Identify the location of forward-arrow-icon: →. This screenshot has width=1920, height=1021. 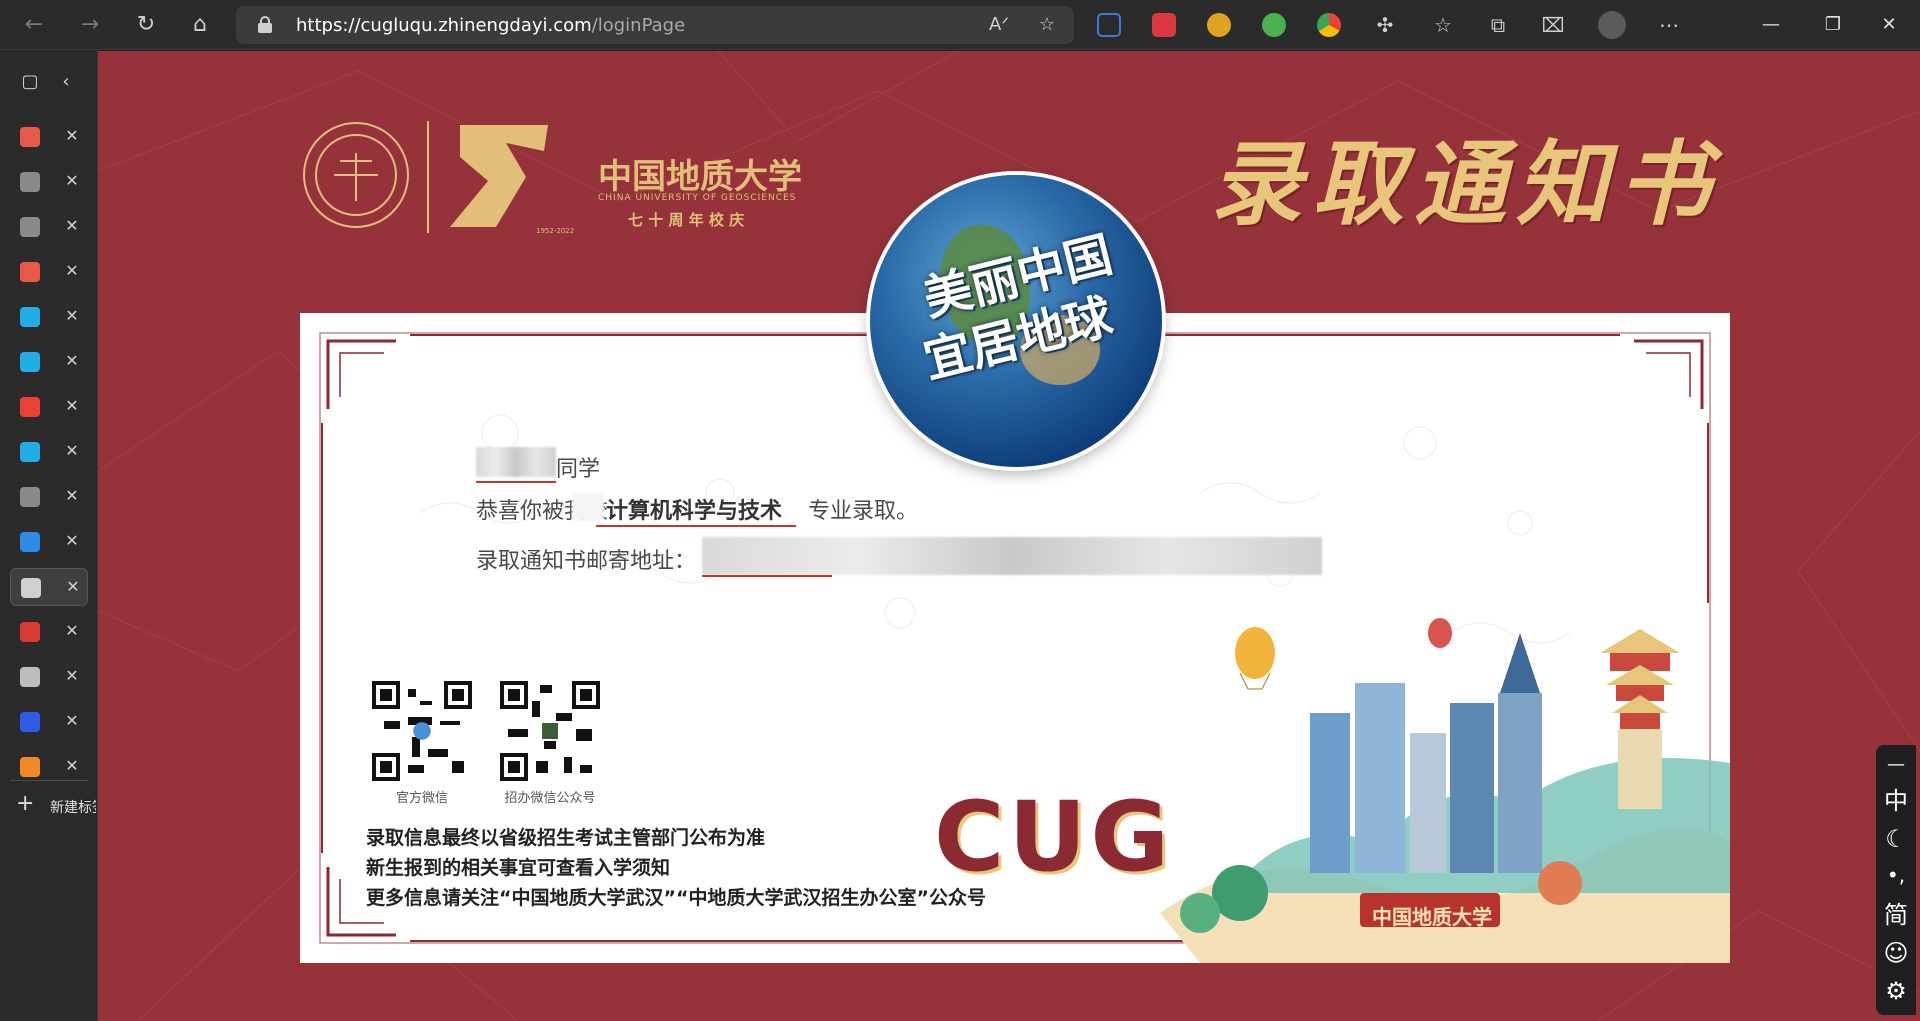
(90, 25).